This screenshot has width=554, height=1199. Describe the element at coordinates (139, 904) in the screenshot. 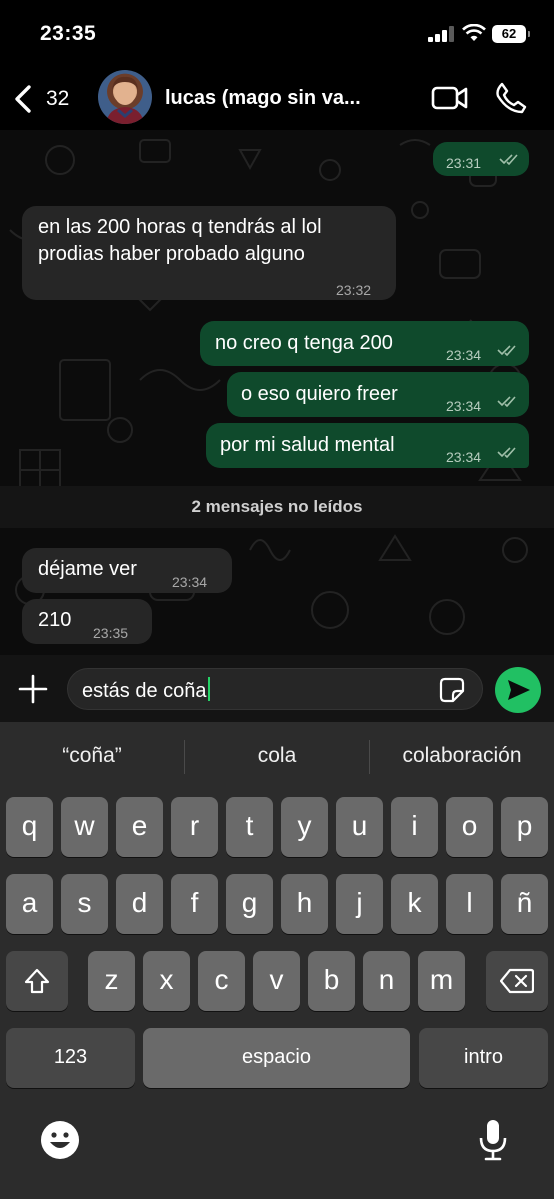

I see `key-d: d` at that location.